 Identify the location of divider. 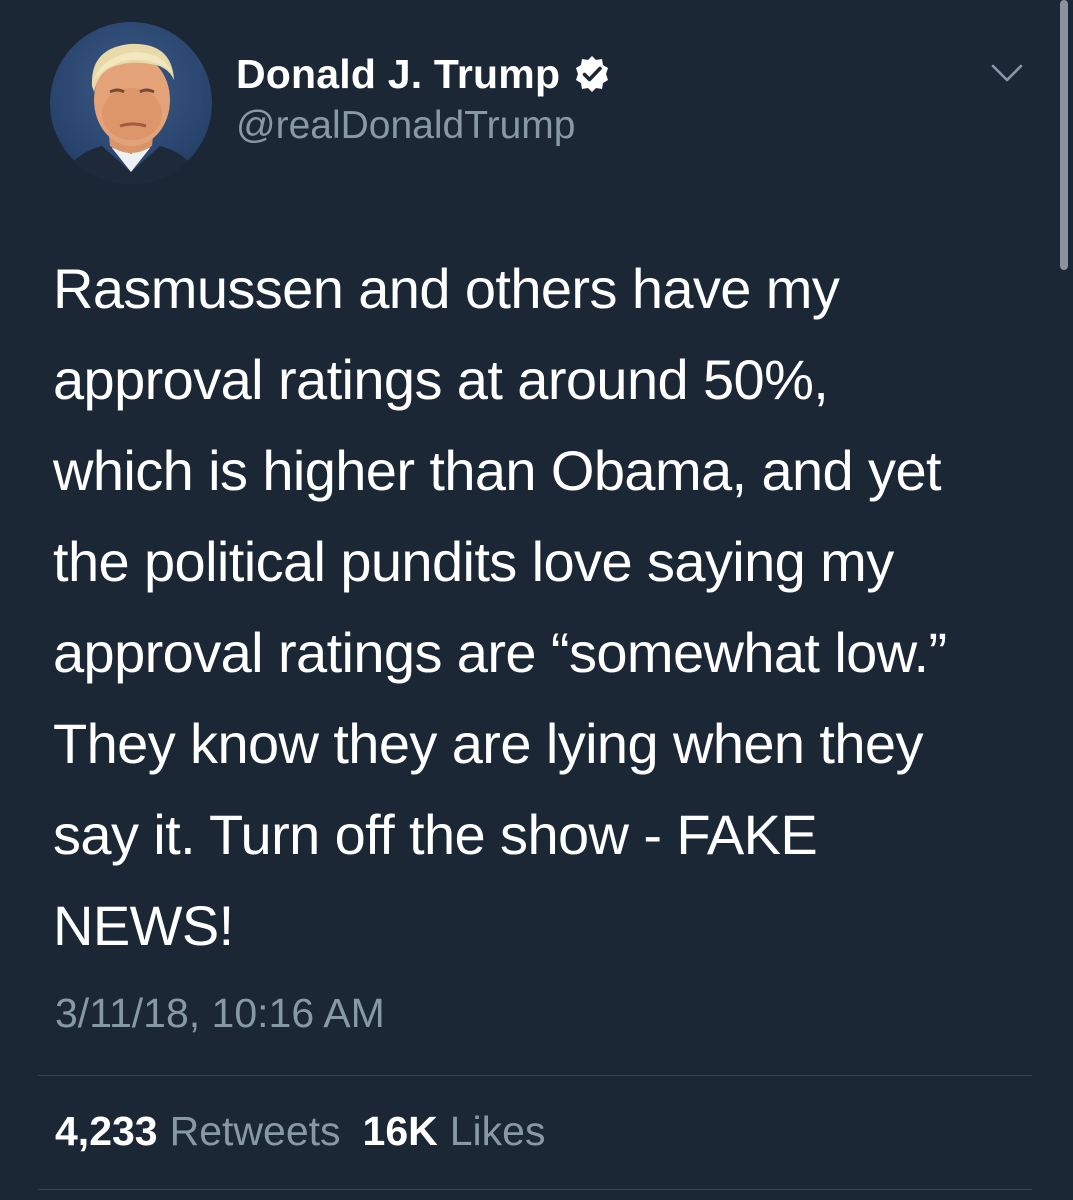
(535, 1075).